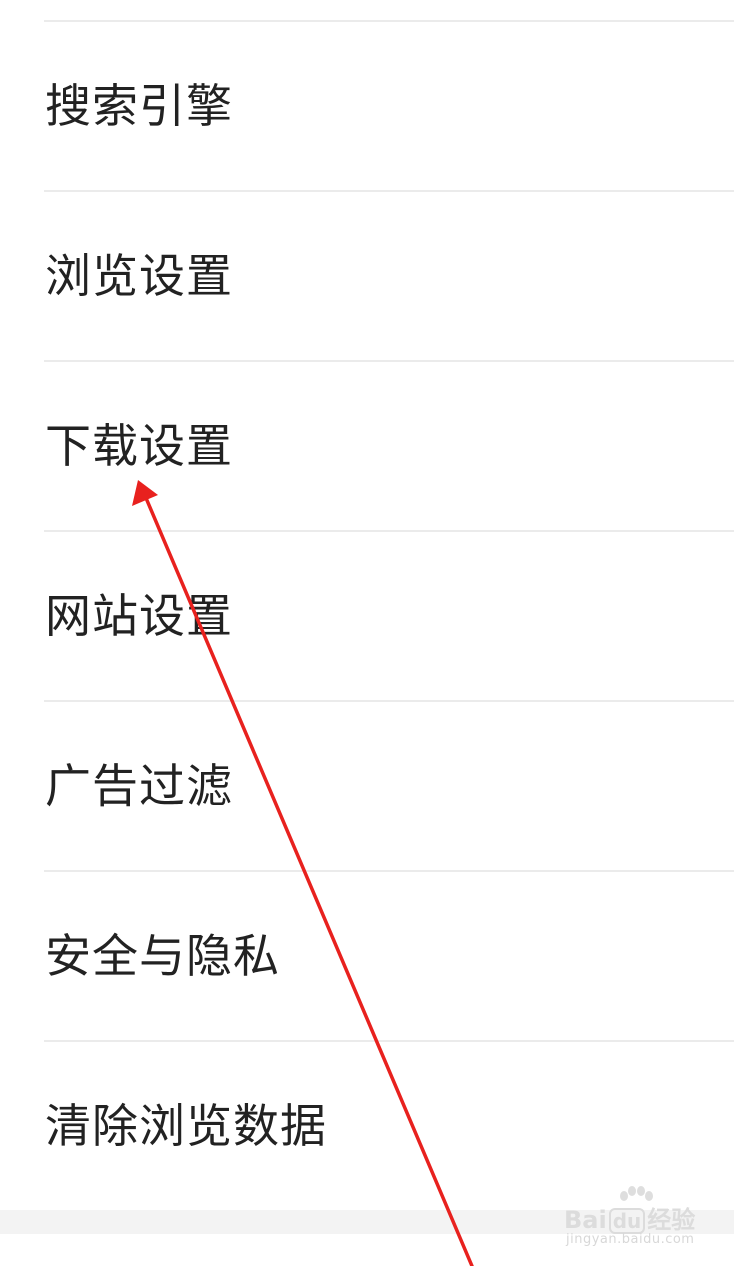  What do you see at coordinates (671, 1220) in the screenshot?
I see `watermark-brand-suffix: 经验` at bounding box center [671, 1220].